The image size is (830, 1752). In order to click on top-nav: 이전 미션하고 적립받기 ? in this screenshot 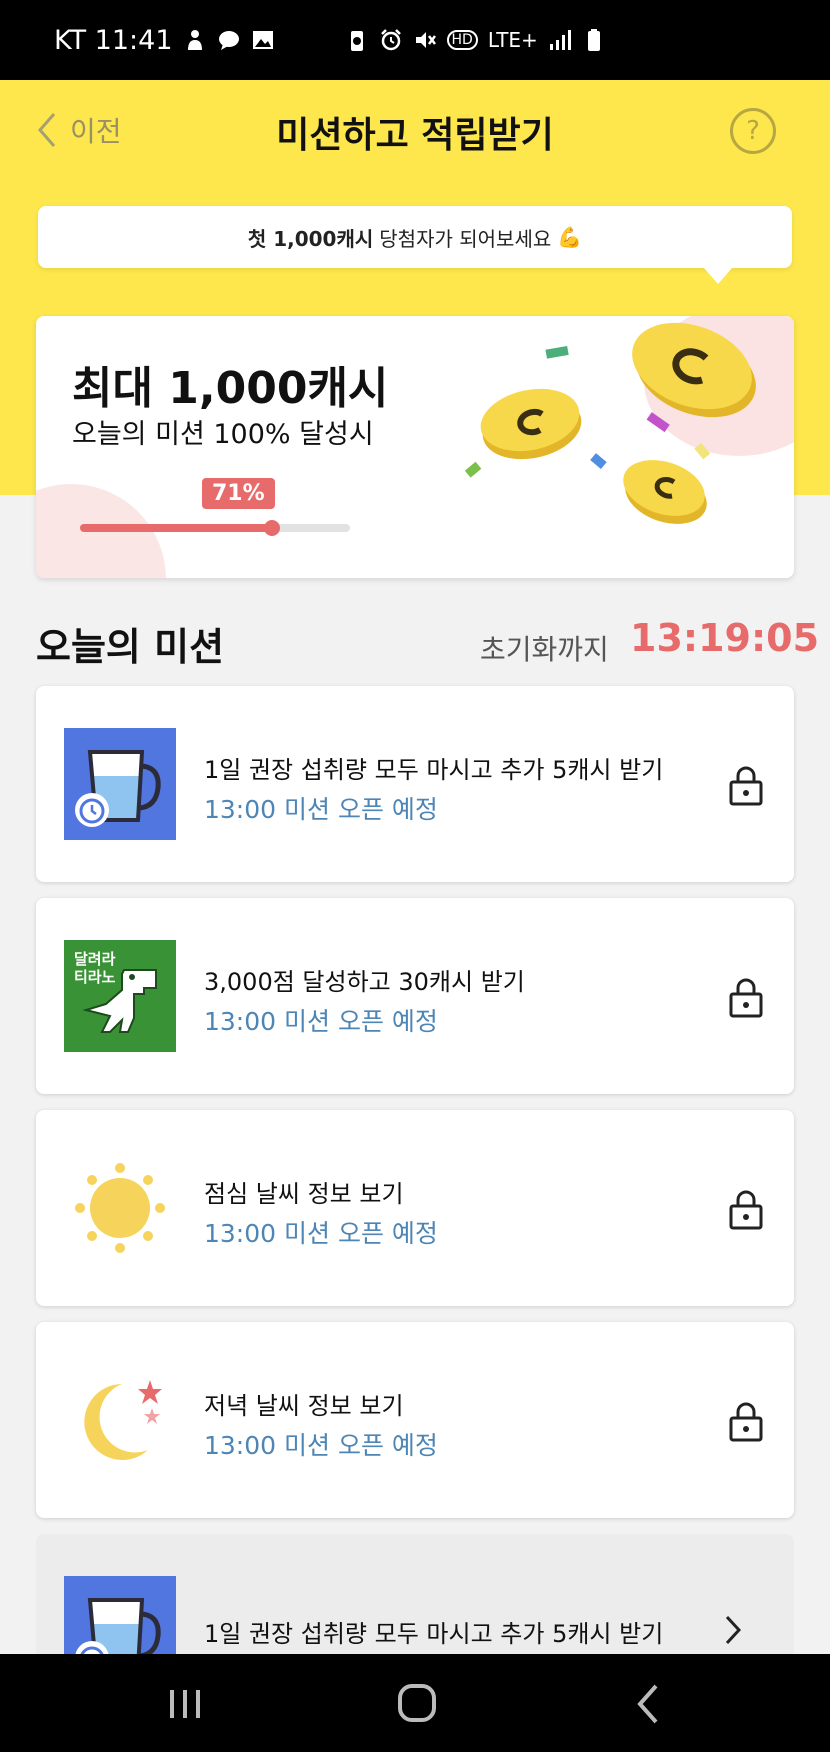, I will do `click(415, 128)`.